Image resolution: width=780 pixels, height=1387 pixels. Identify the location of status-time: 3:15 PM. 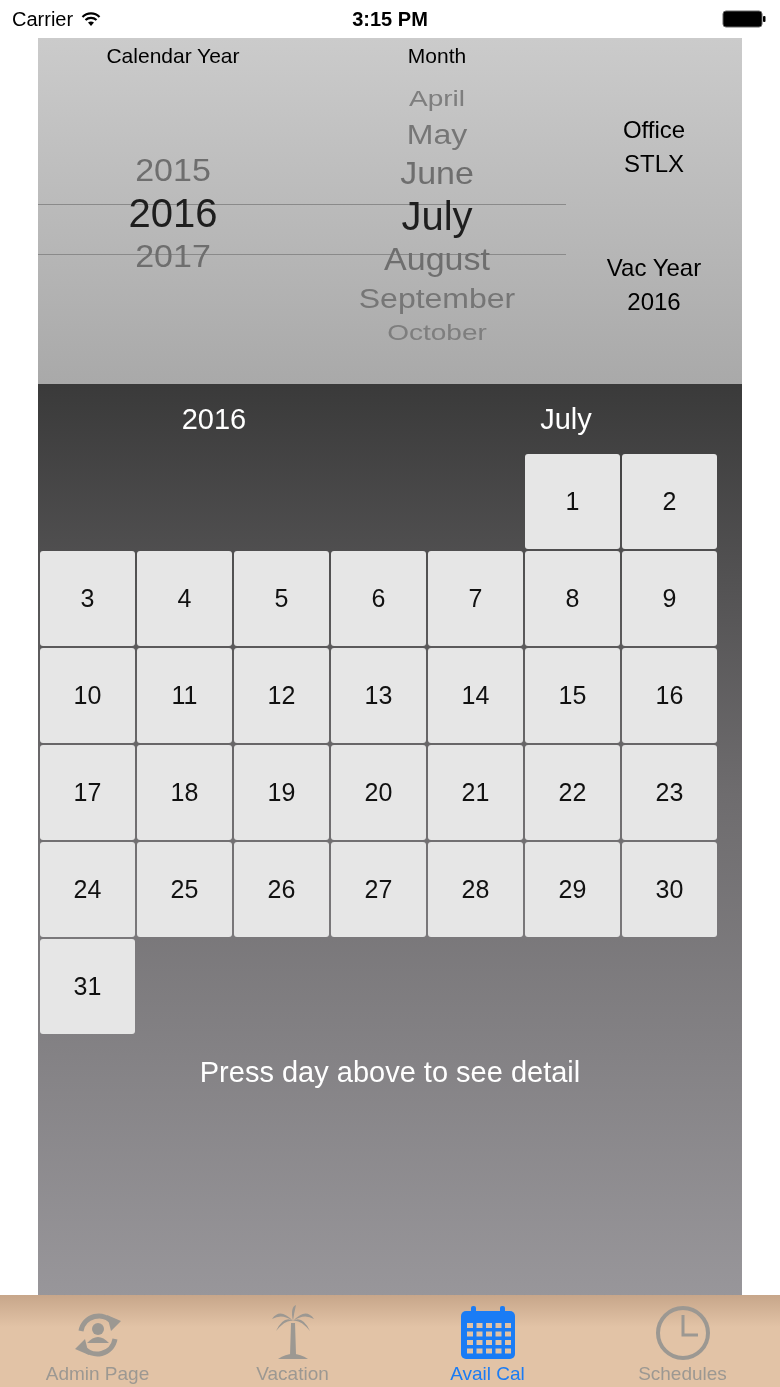
(390, 19).